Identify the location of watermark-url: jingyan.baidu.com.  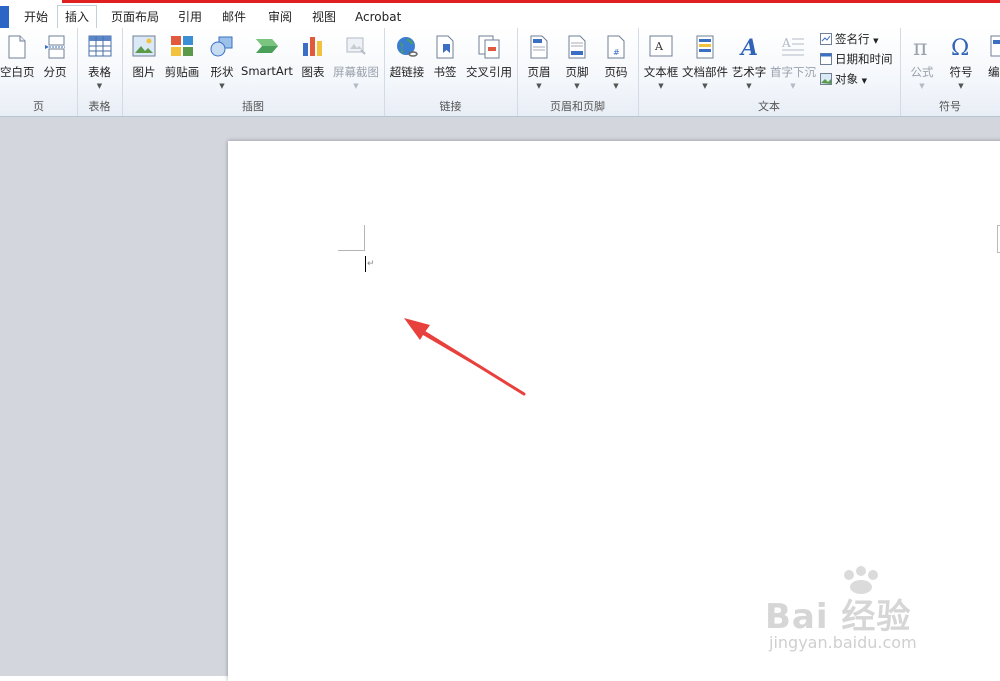
(843, 642).